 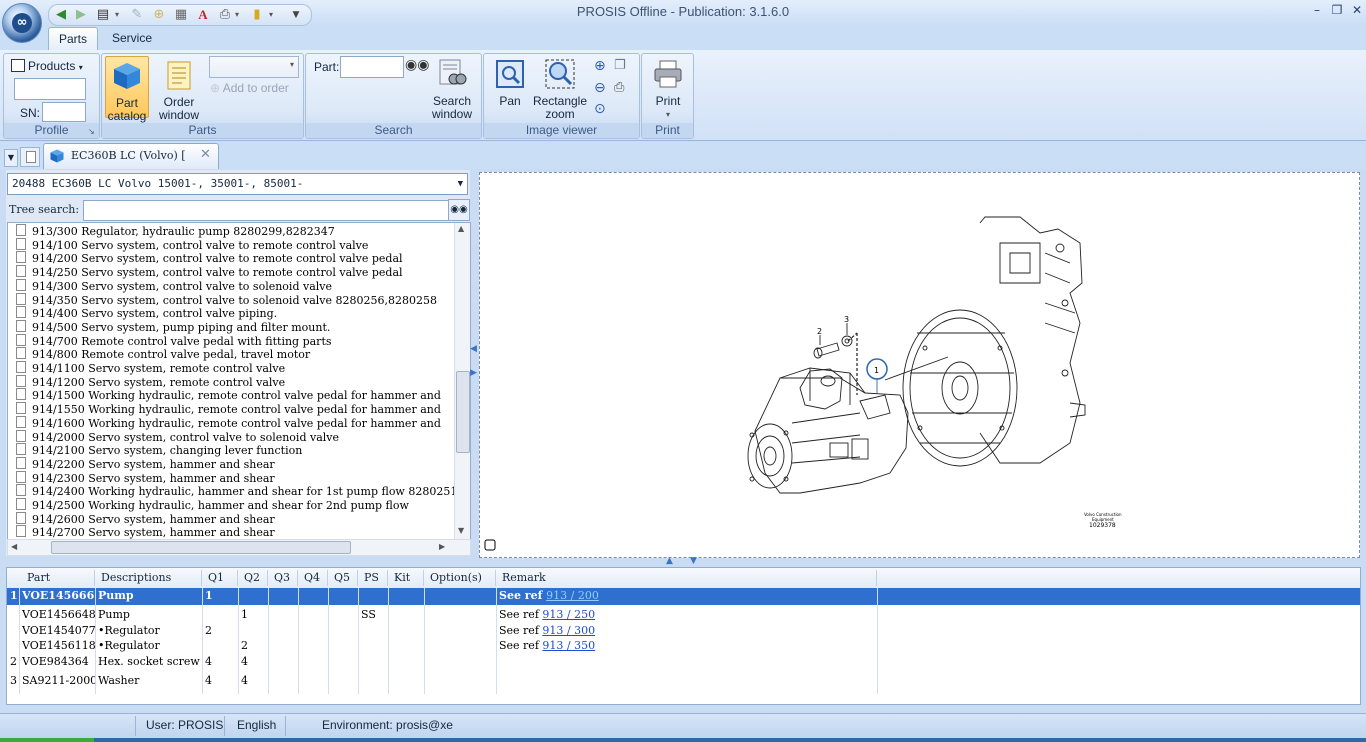 I want to click on remark-cell, so click(x=686, y=662).